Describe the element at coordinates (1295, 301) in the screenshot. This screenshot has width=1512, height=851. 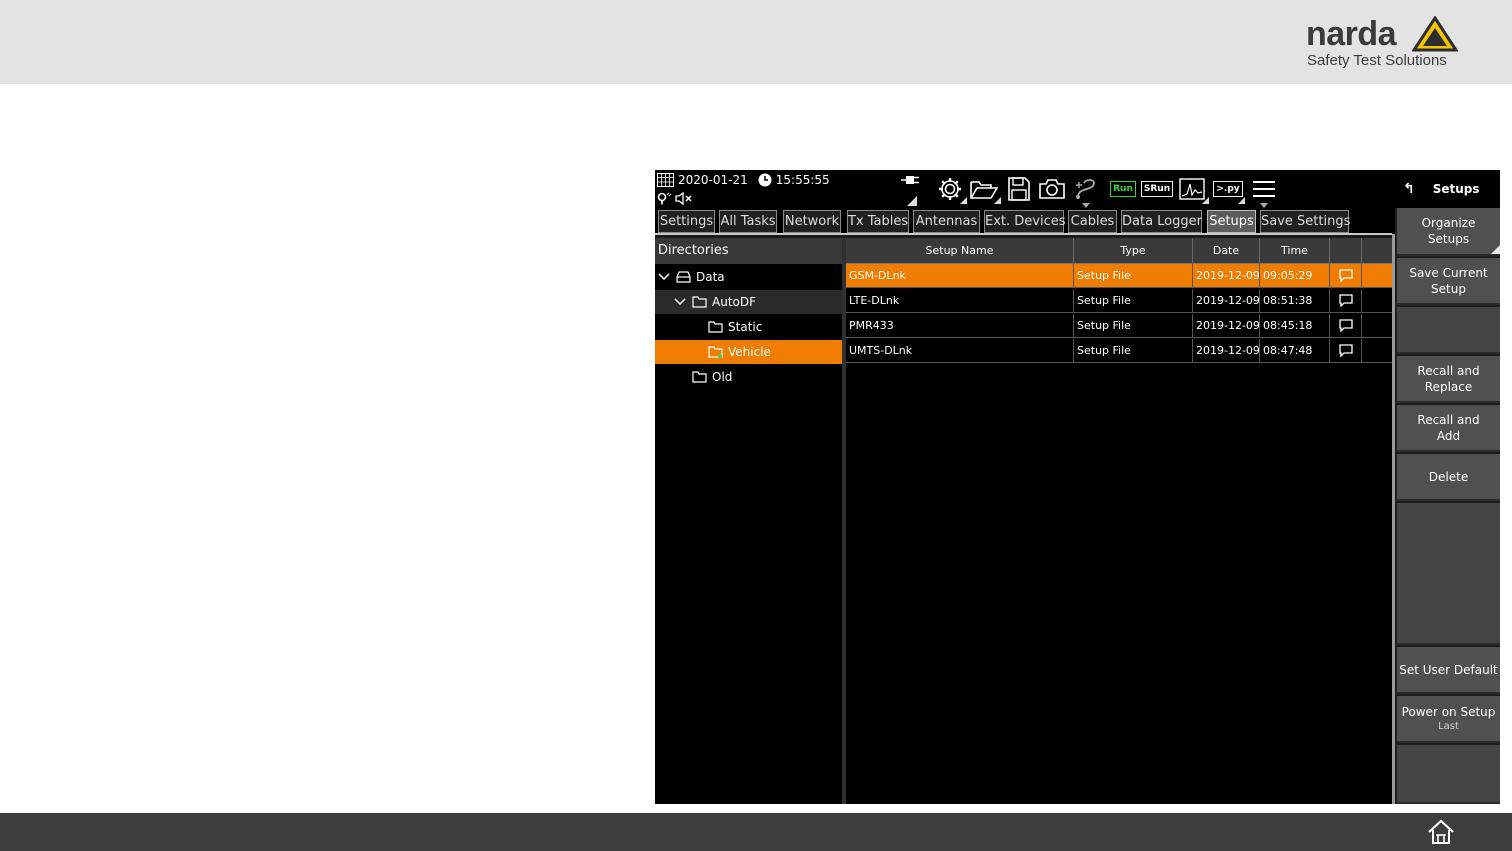
I see `cell-time: 08:51:38` at that location.